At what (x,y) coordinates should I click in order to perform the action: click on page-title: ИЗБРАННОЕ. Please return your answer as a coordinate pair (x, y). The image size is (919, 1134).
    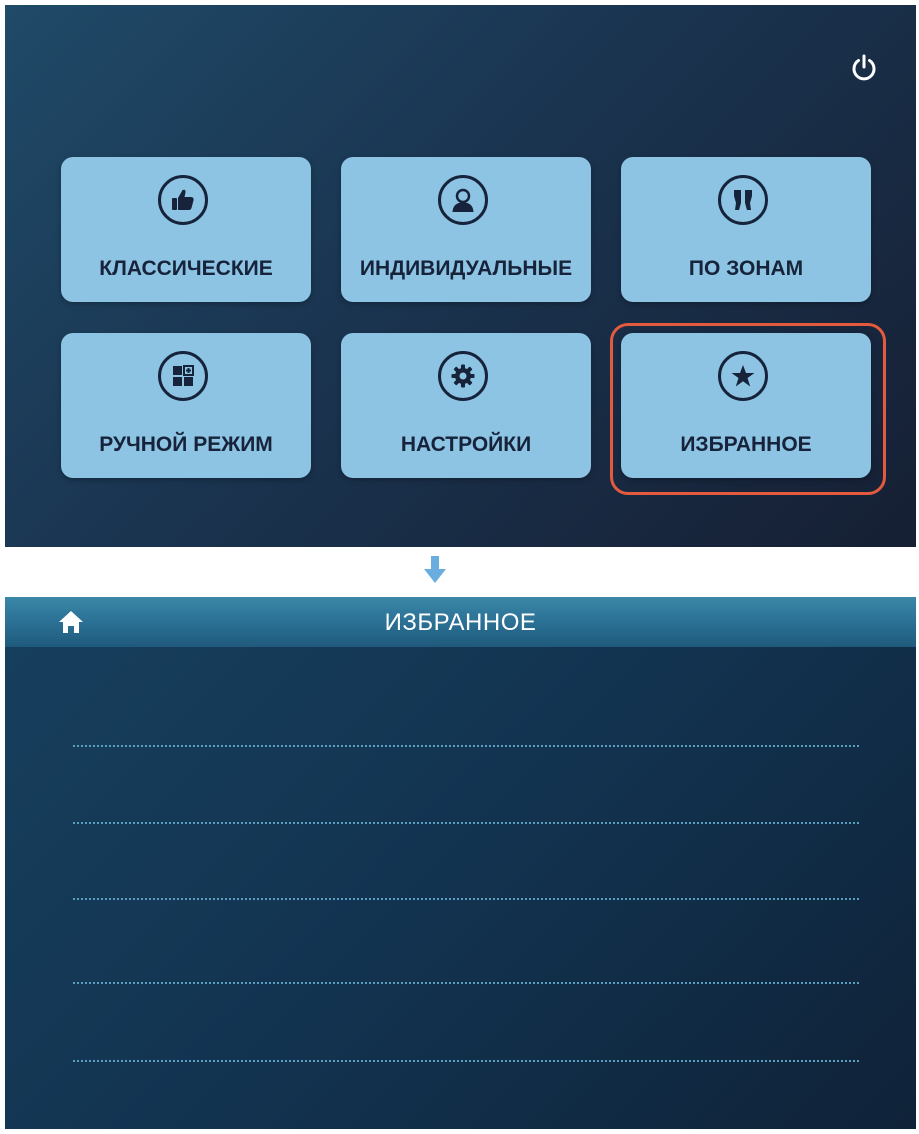
    Looking at the image, I should click on (460, 622).